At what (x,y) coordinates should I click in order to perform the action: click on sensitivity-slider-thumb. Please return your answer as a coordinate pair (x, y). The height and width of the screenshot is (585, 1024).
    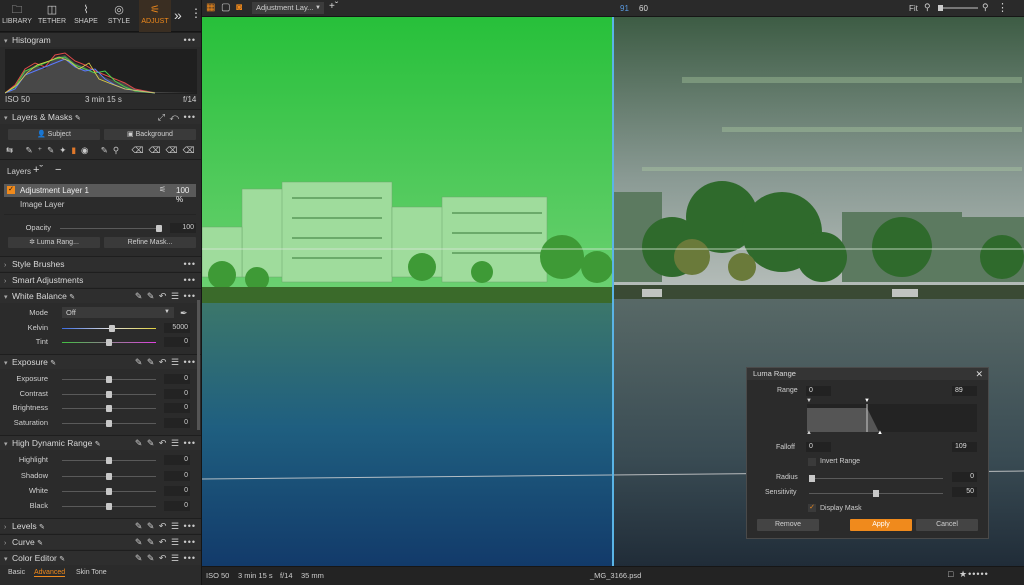
    Looking at the image, I should click on (876, 493).